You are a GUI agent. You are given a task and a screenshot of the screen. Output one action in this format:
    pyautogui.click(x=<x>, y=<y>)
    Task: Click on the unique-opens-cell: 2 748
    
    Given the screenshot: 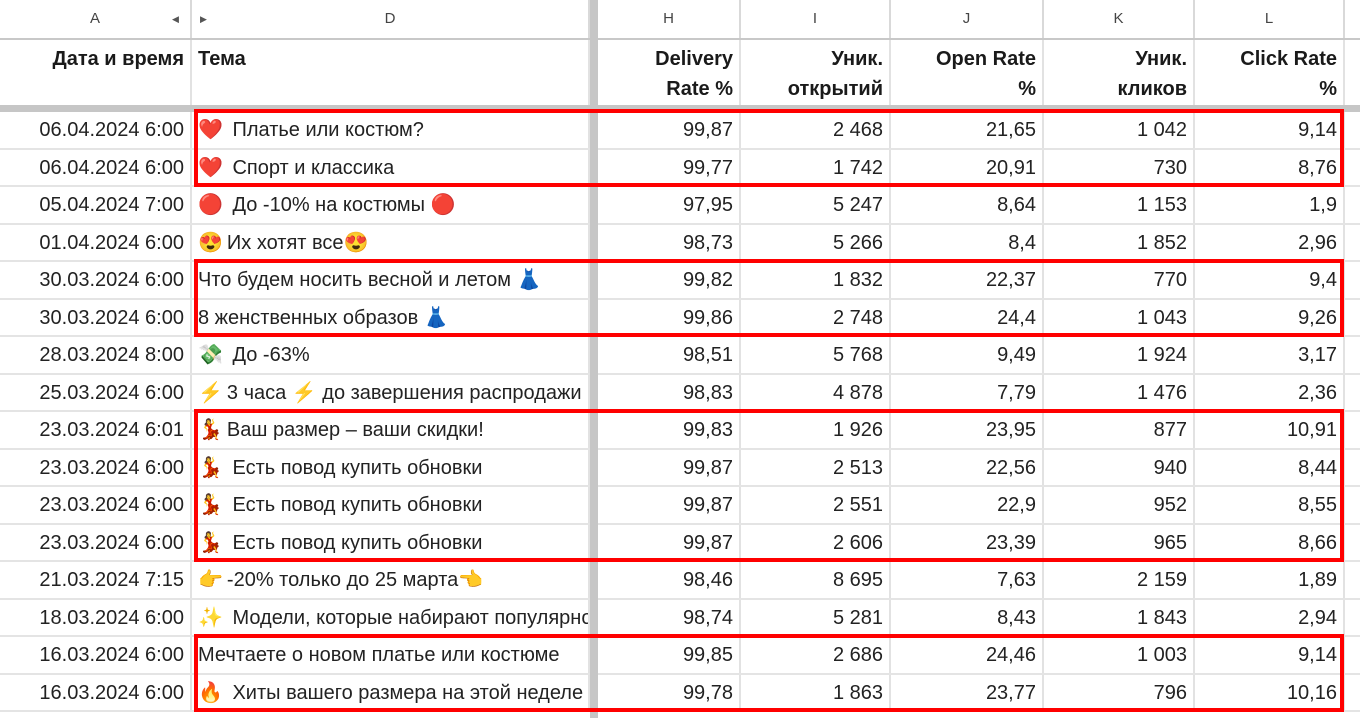 What is the action you would take?
    pyautogui.click(x=816, y=317)
    